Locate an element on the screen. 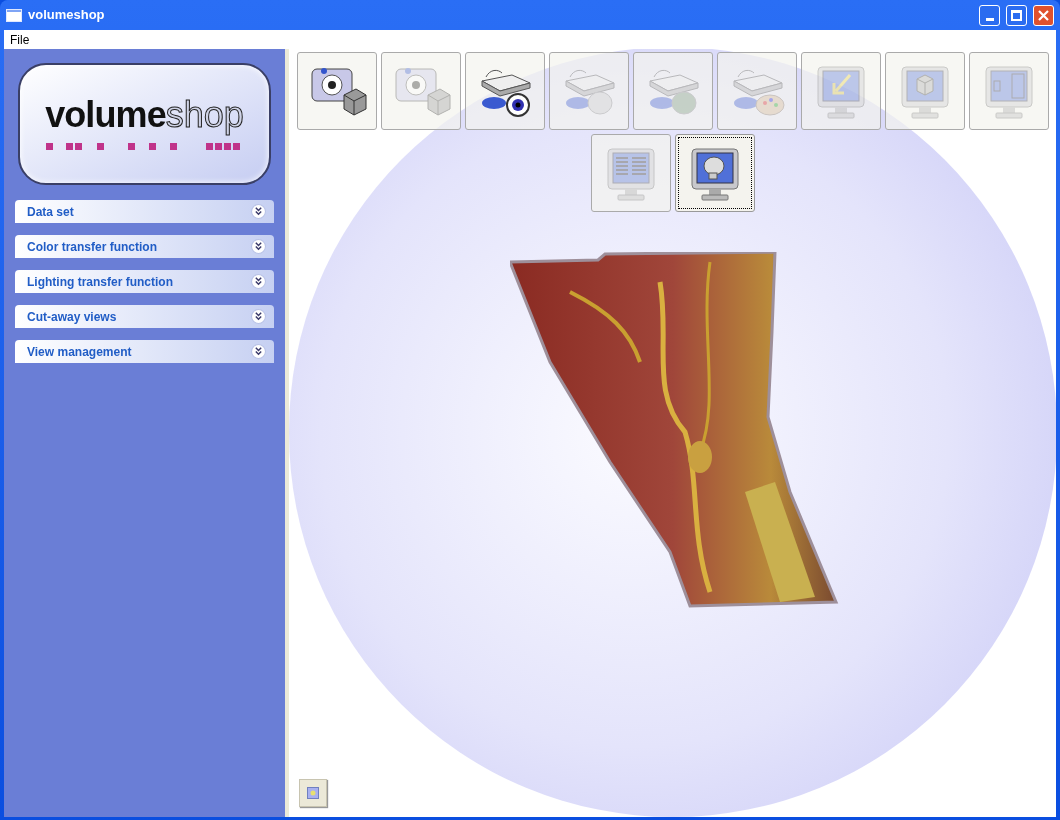 This screenshot has height=820, width=1060. panel-header: Lighting transfer function is located at coordinates (144, 281).